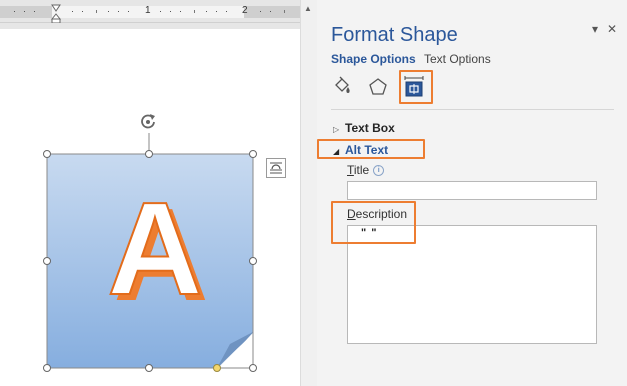  What do you see at coordinates (416, 87) in the screenshot?
I see `highlight-layout-icon` at bounding box center [416, 87].